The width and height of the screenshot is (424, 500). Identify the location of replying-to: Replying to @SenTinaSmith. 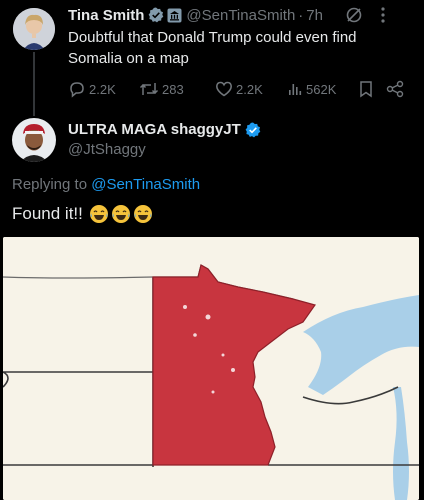
(106, 184).